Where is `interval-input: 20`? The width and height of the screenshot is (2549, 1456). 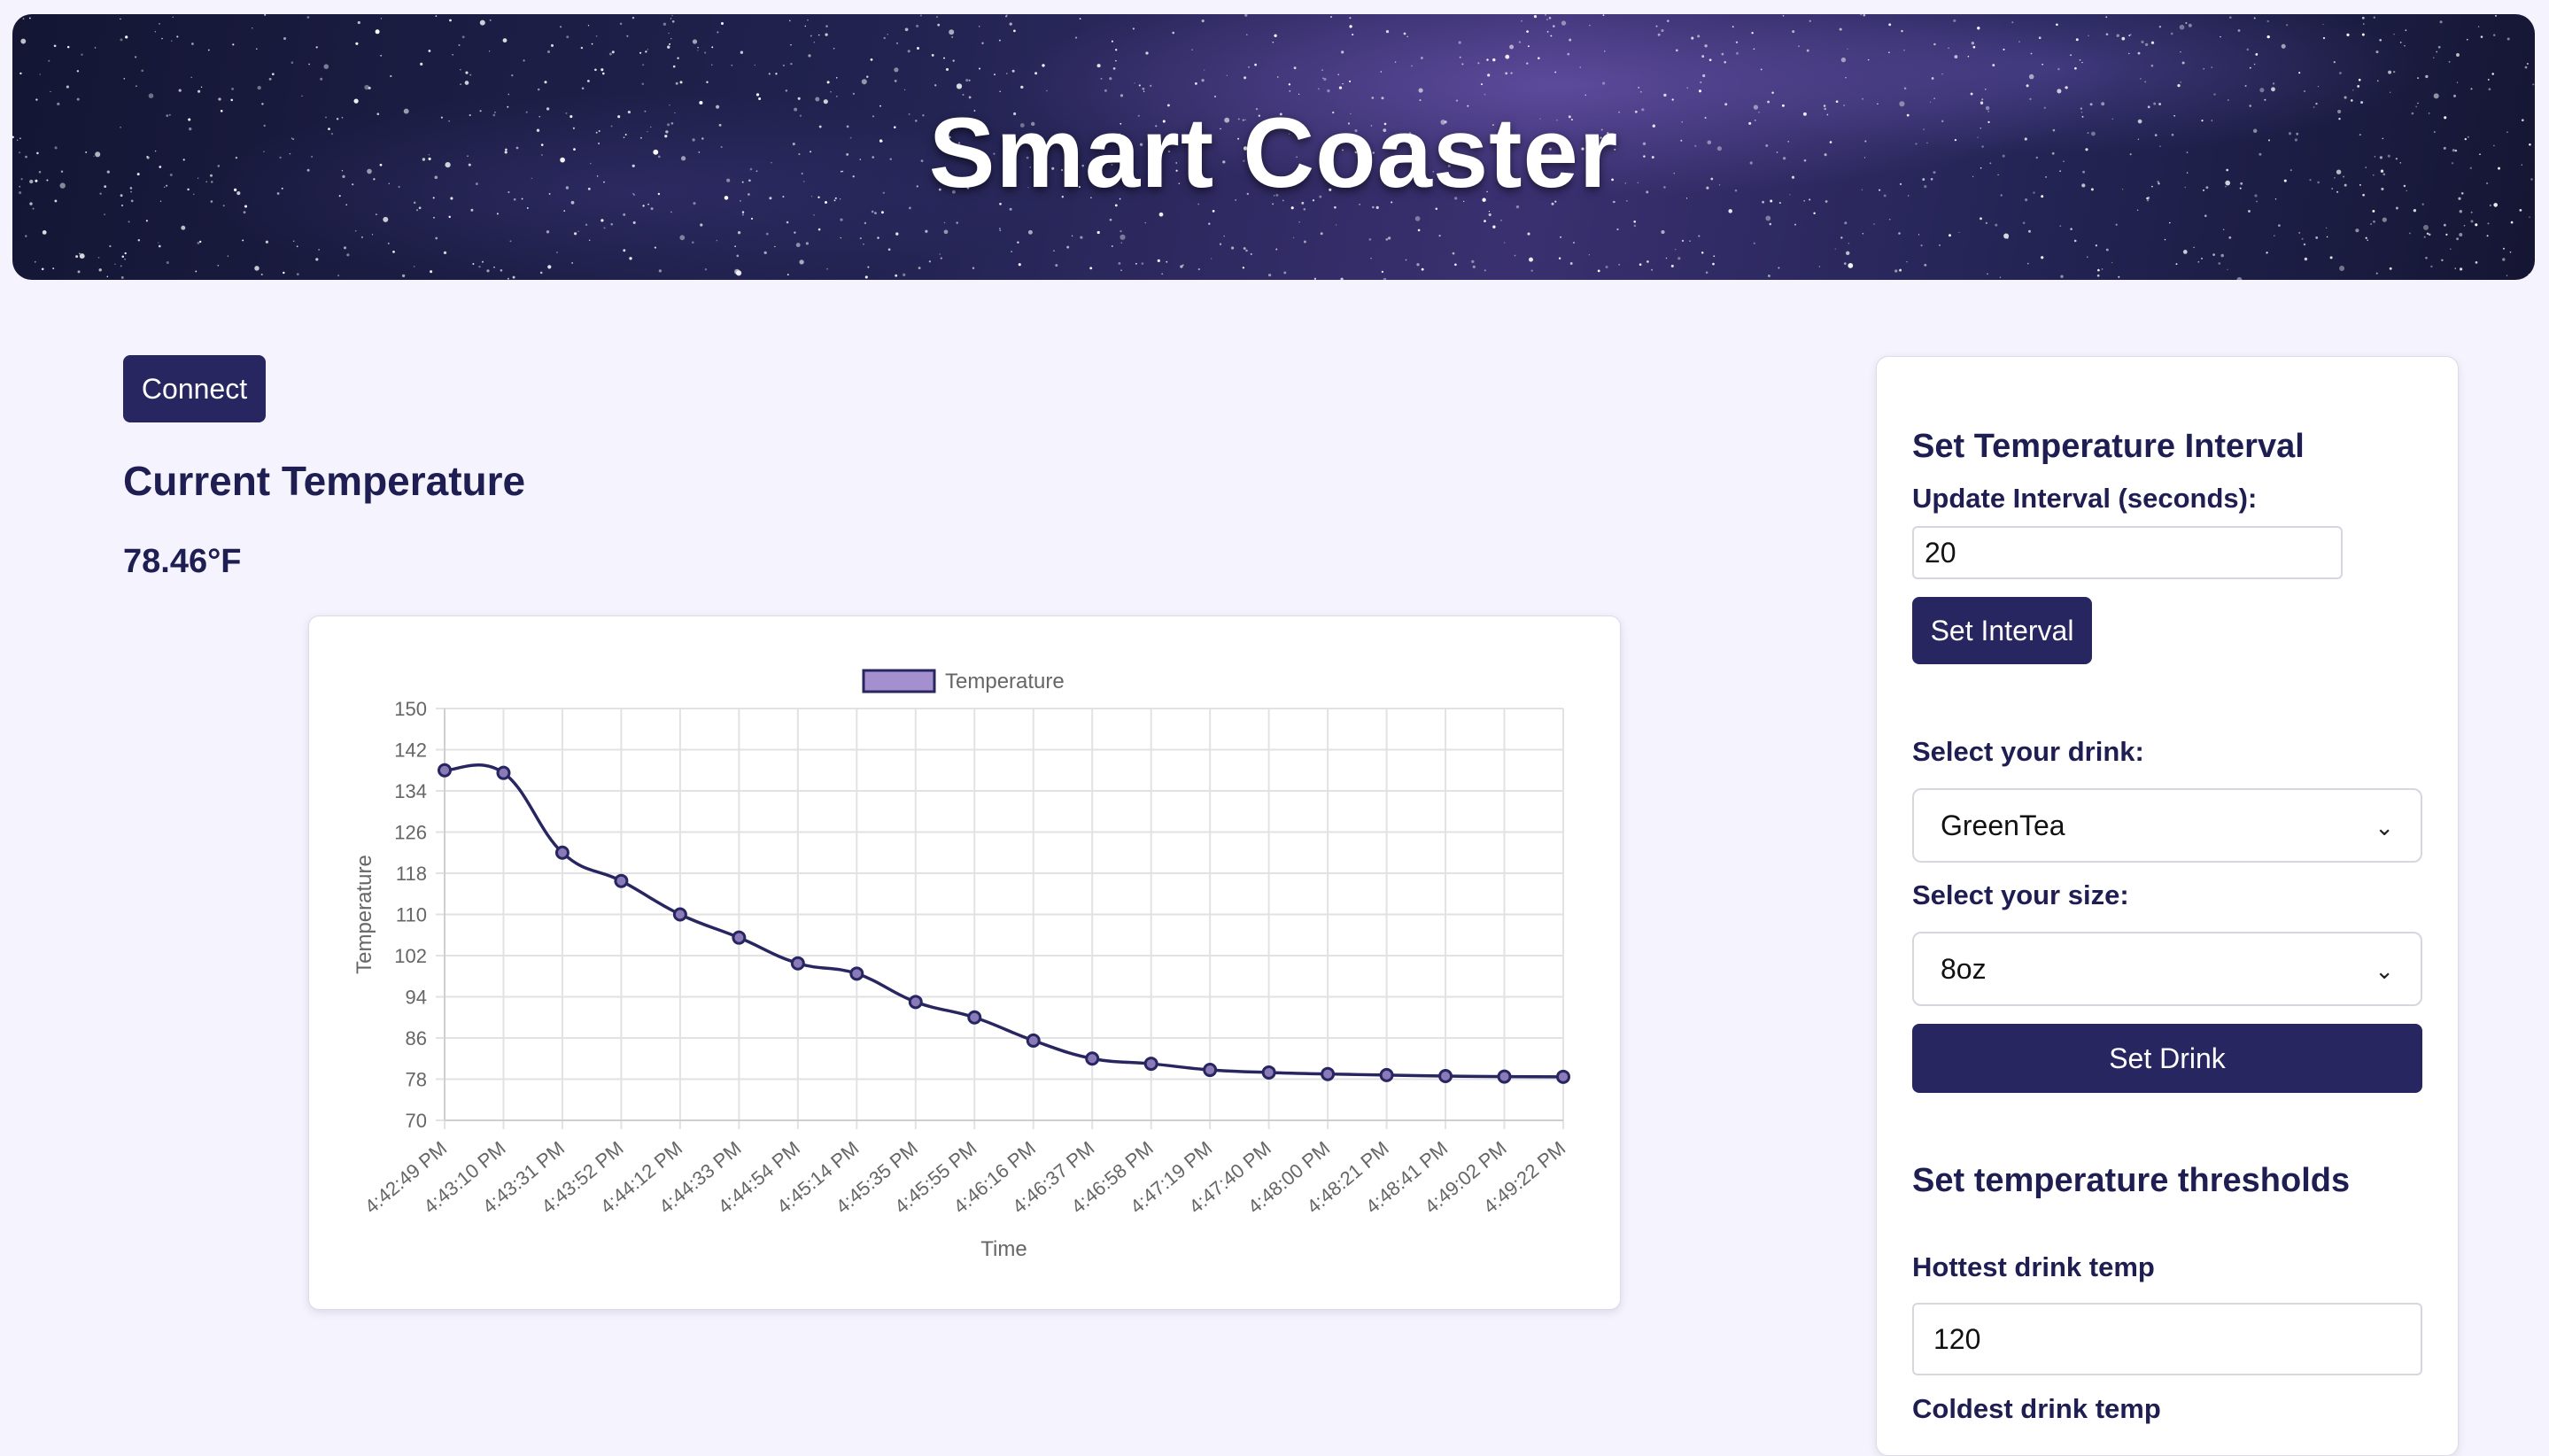 interval-input: 20 is located at coordinates (2127, 552).